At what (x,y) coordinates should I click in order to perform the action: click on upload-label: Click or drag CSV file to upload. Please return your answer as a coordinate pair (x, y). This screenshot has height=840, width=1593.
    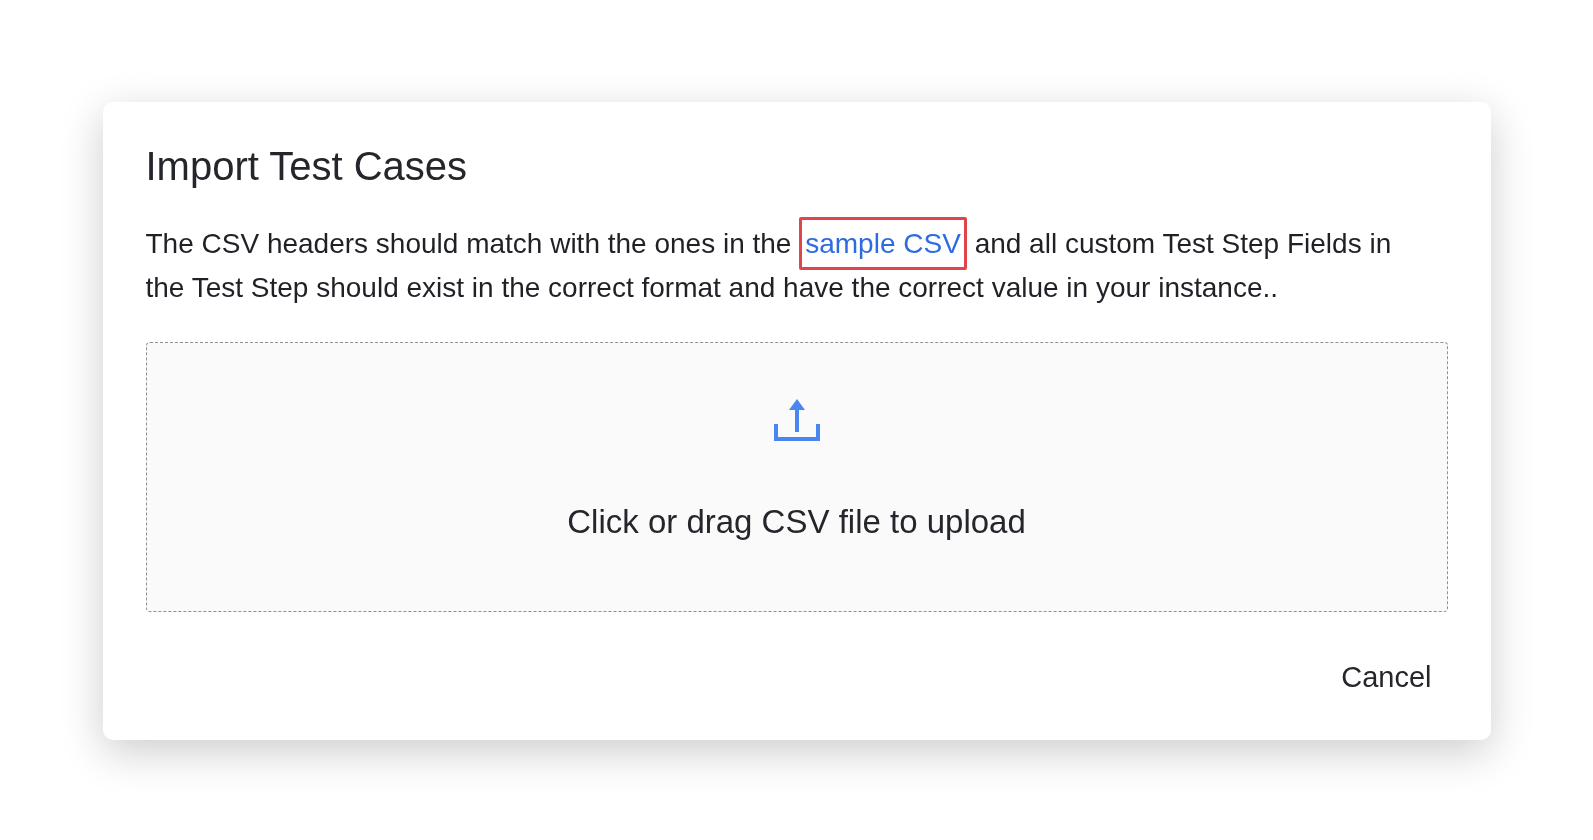
    Looking at the image, I should click on (796, 522).